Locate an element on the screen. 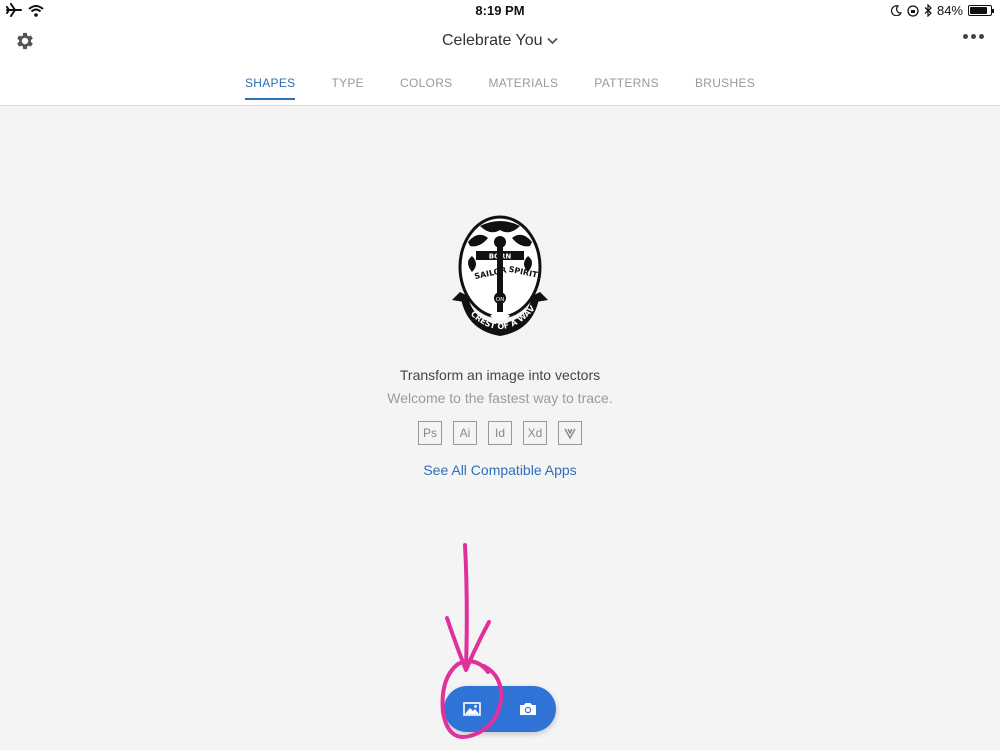 The image size is (1000, 750). see-all-compatible-apps-link: See All Compatible Apps is located at coordinates (499, 470).